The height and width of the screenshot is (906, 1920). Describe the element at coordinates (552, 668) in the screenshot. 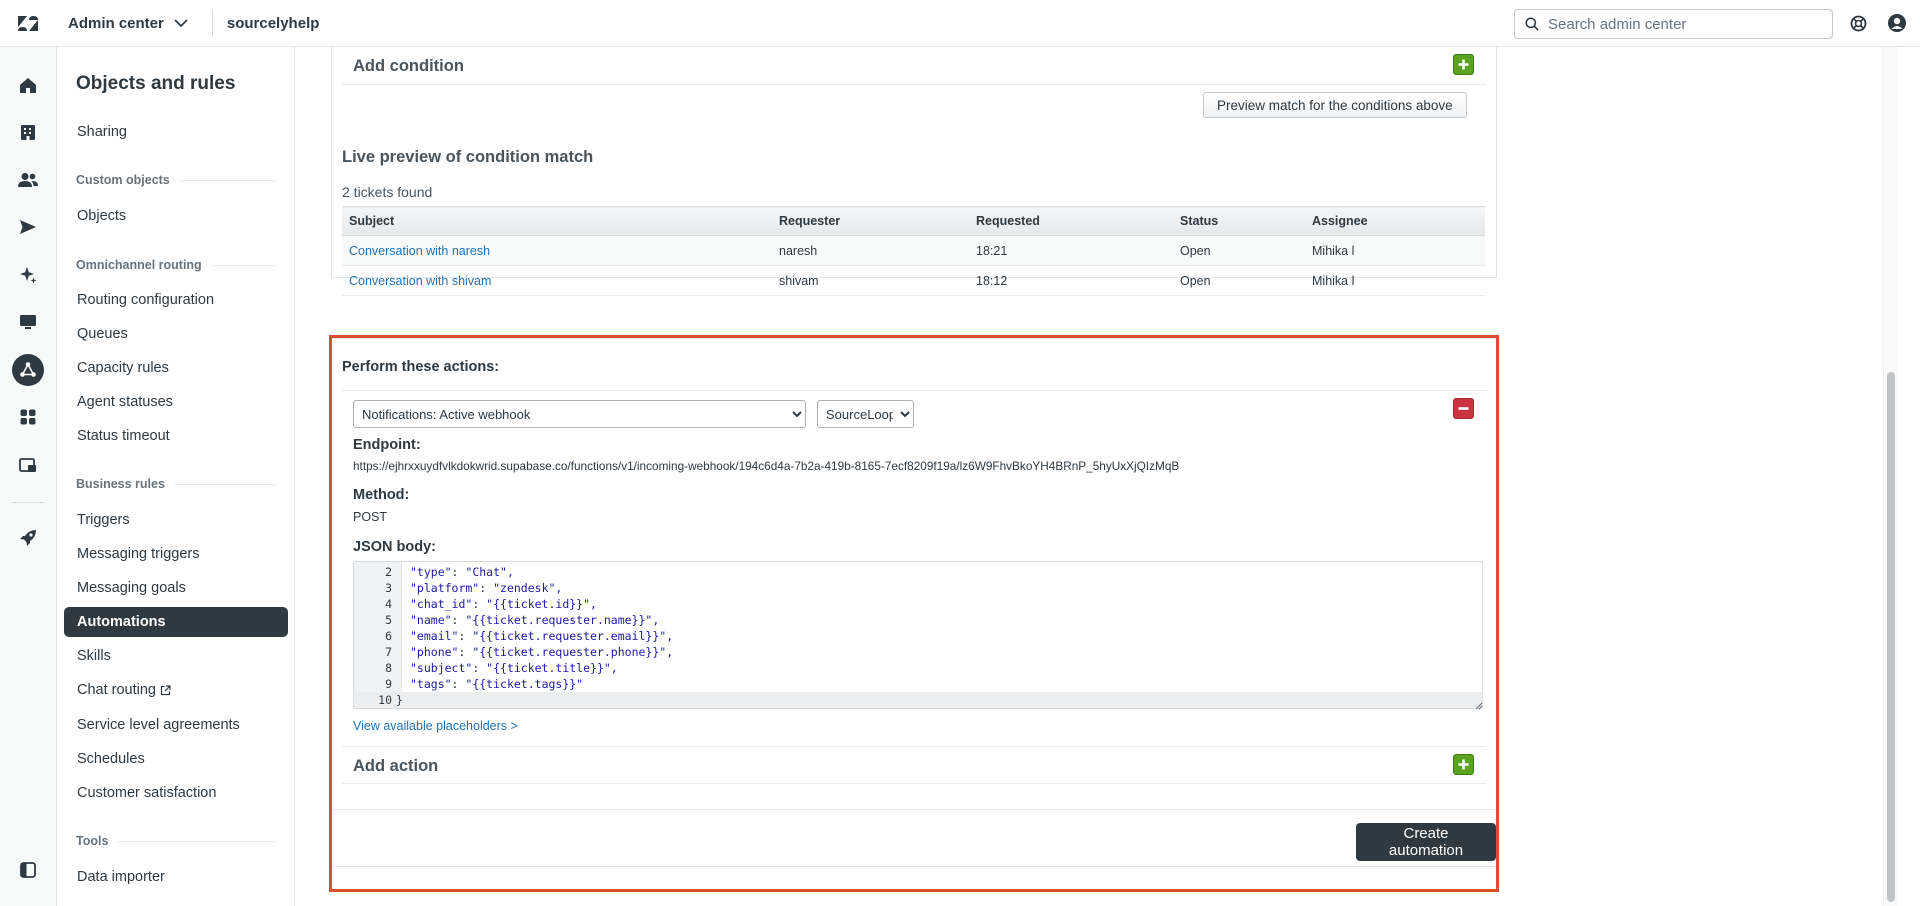

I see `json-value: "{{ticket.title}}",` at that location.